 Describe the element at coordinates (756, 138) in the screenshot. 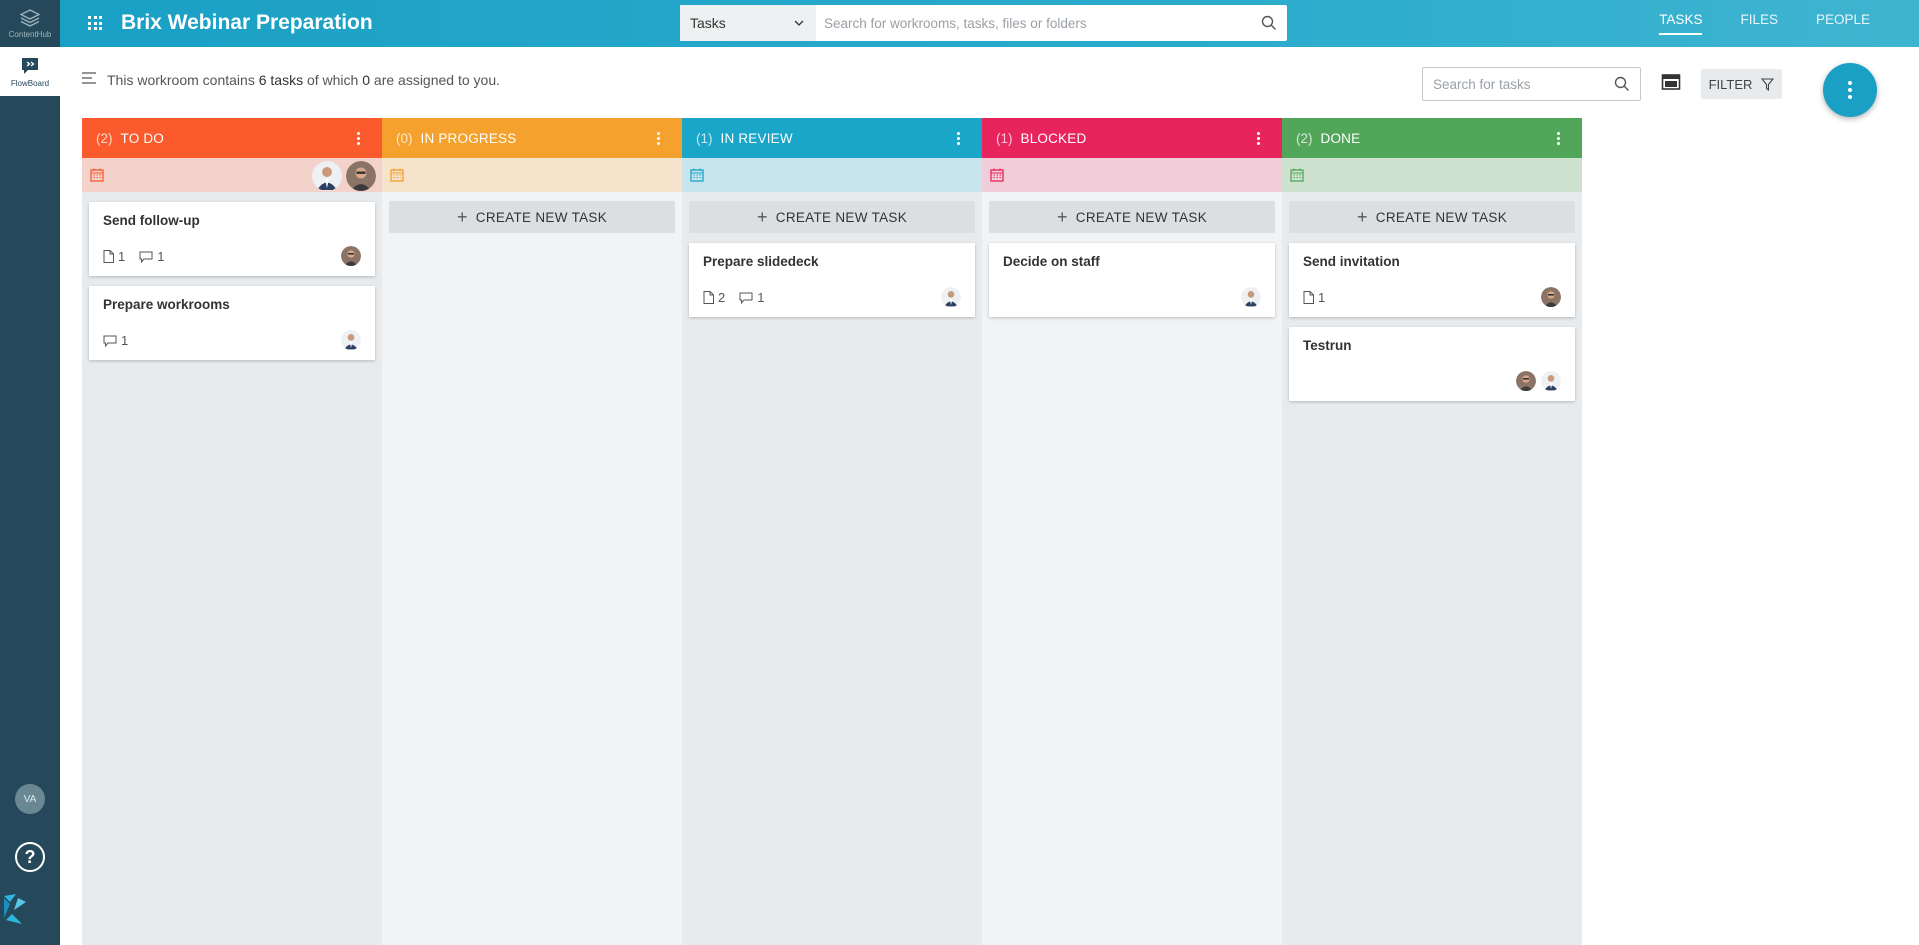

I see `column-label: IN REVIEW` at that location.